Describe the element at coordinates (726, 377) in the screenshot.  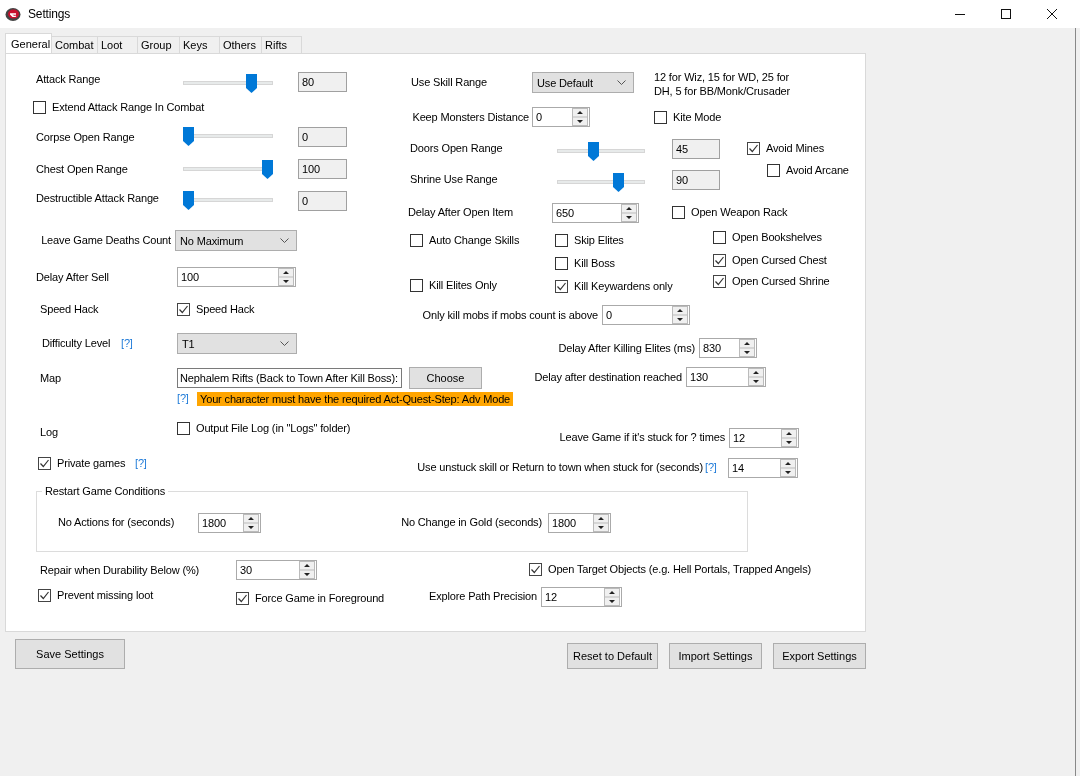
I see `number-field: 130` at that location.